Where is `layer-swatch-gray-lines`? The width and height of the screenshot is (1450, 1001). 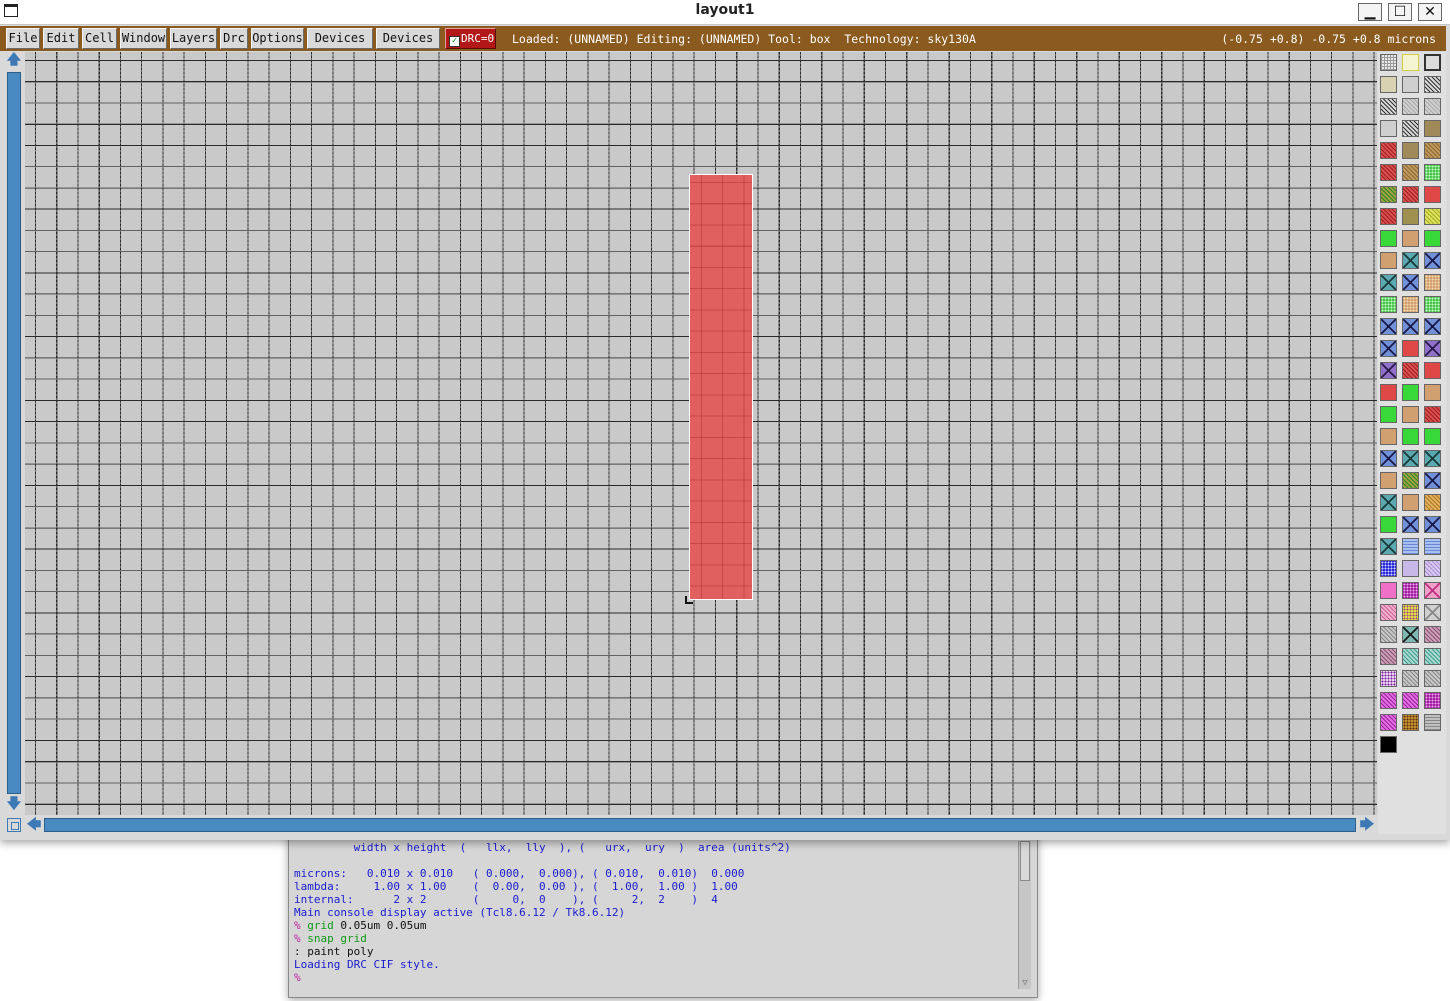
layer-swatch-gray-lines is located at coordinates (1432, 722).